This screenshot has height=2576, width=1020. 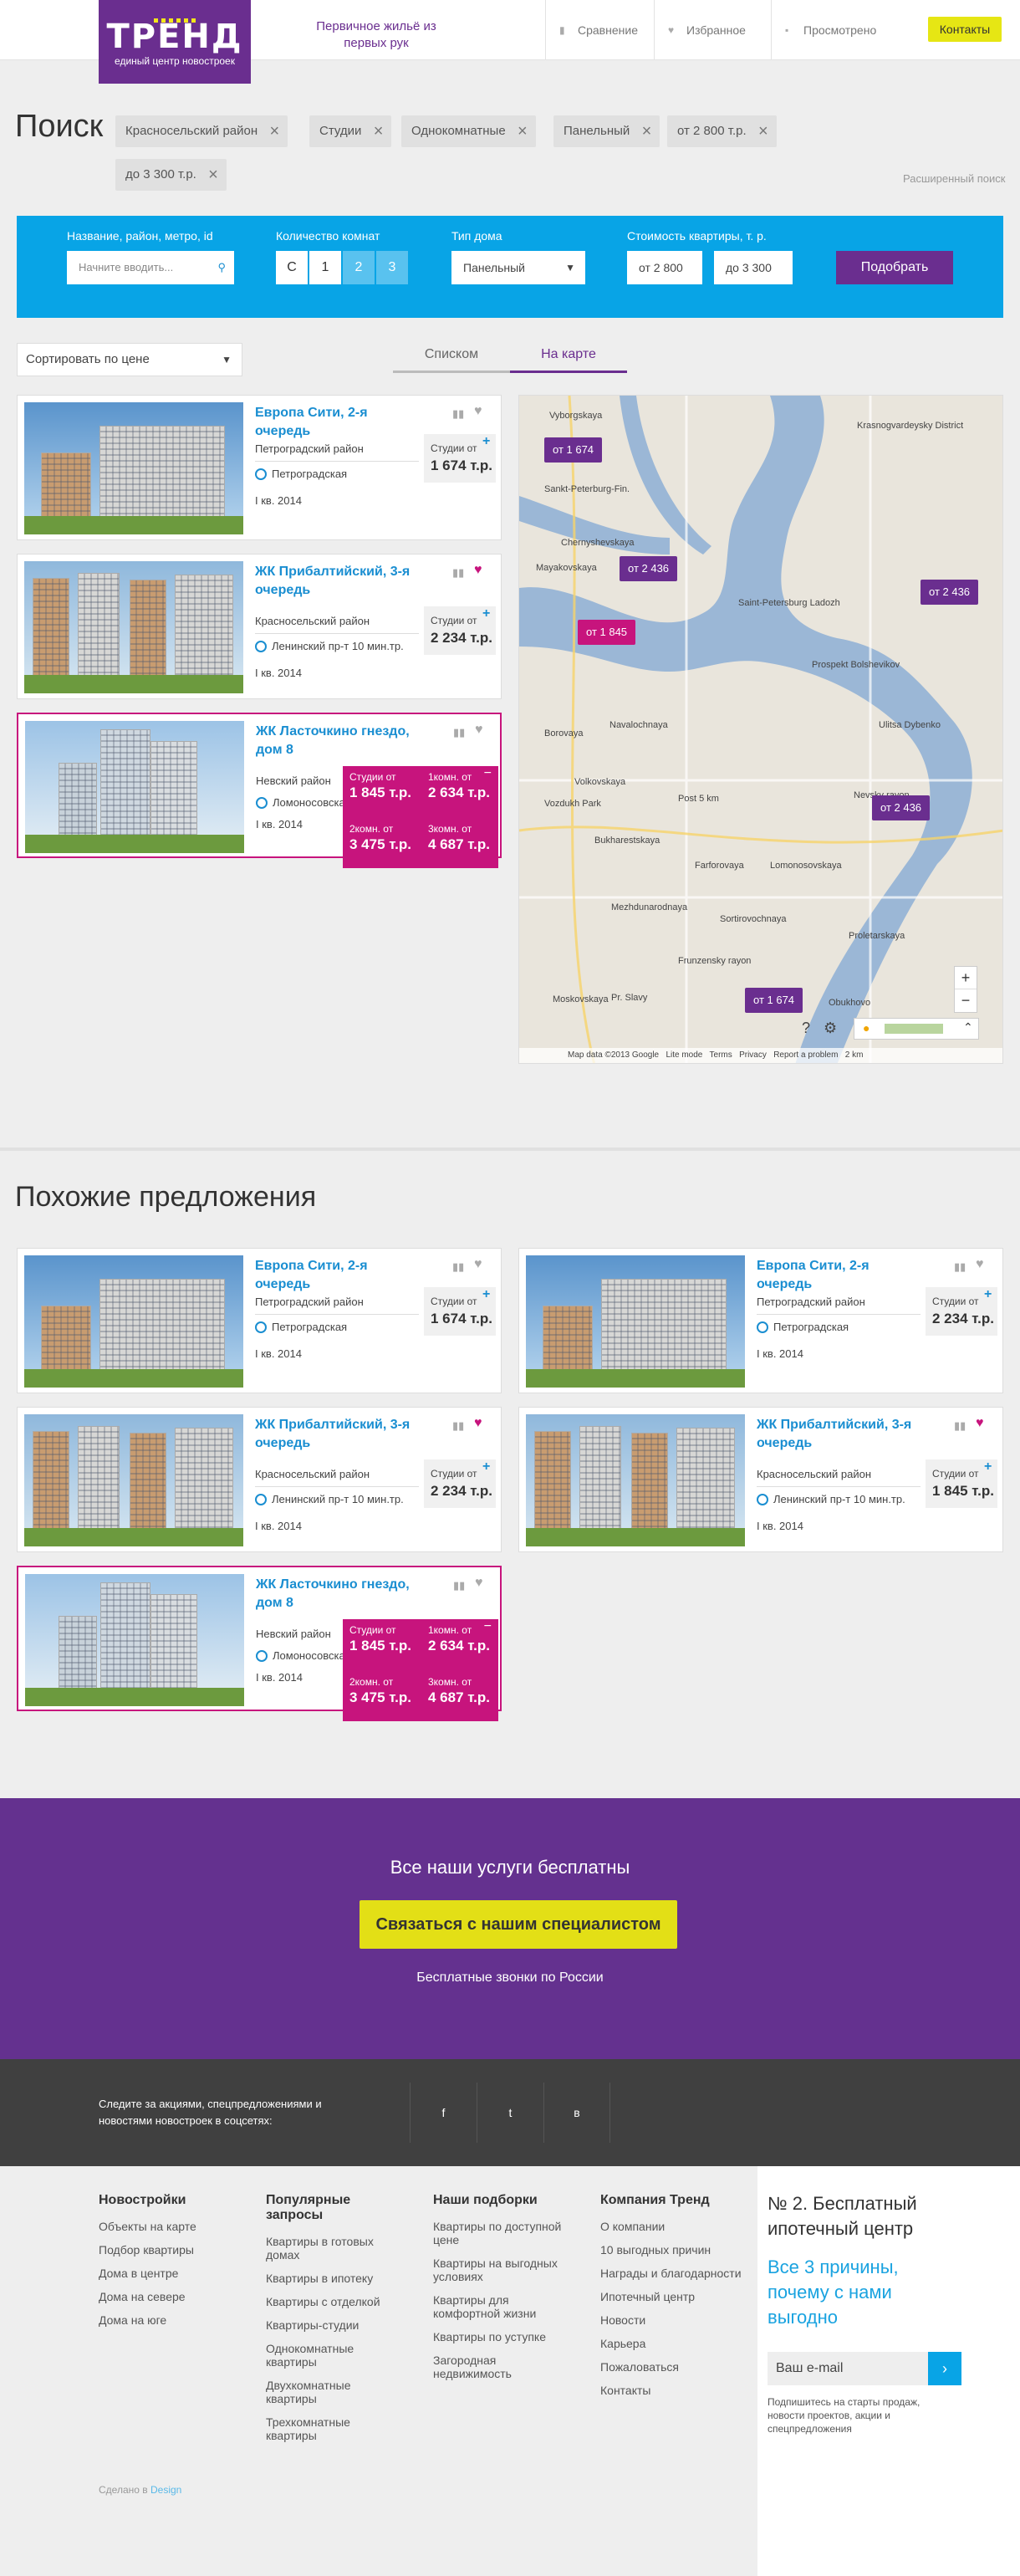 What do you see at coordinates (675, 2250) in the screenshot?
I see `footer-link: 10 выгодных причин` at bounding box center [675, 2250].